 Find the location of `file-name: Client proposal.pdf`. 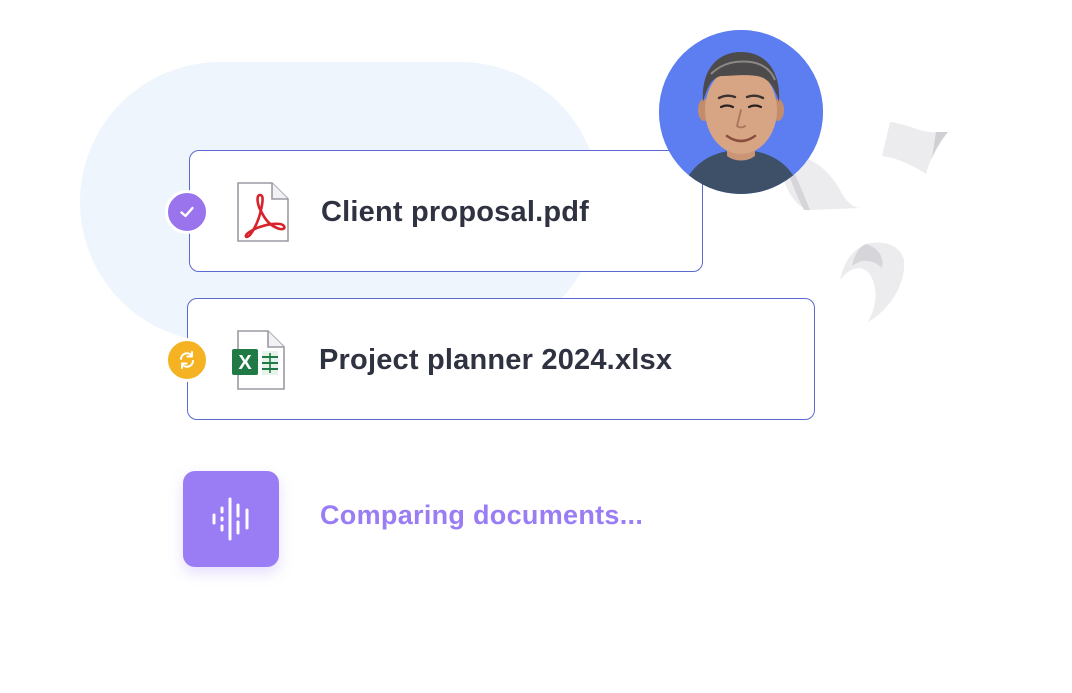

file-name: Client proposal.pdf is located at coordinates (455, 212).